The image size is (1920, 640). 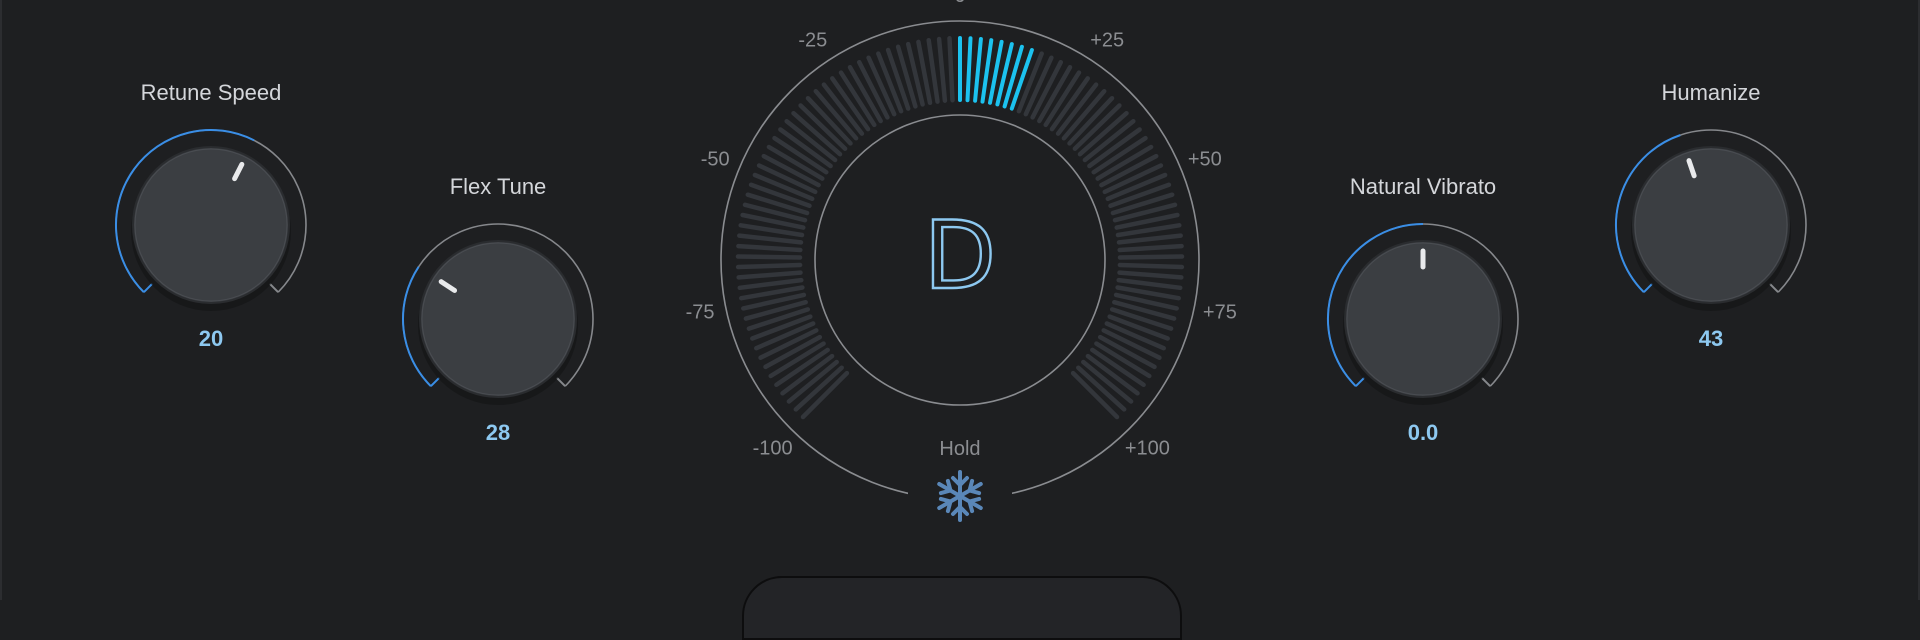 I want to click on pitch-scale-label: +100, so click(x=1147, y=448).